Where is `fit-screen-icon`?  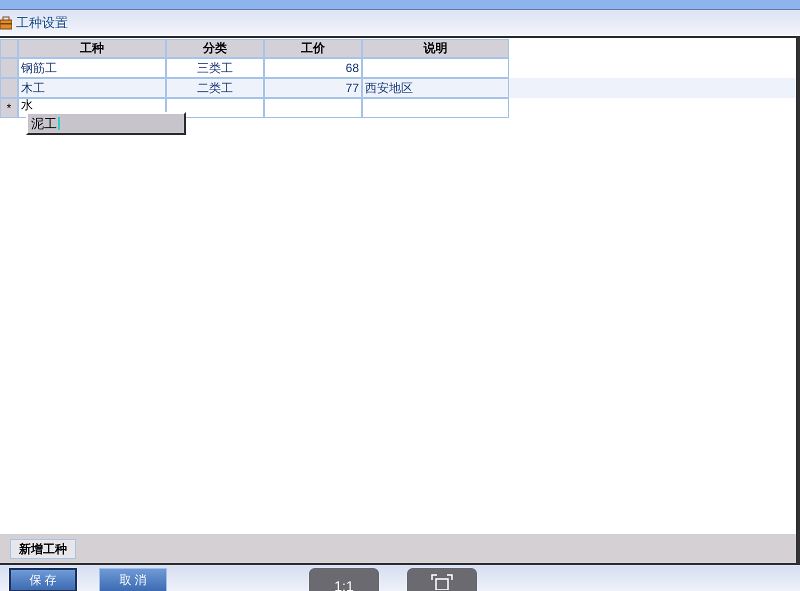 fit-screen-icon is located at coordinates (442, 582).